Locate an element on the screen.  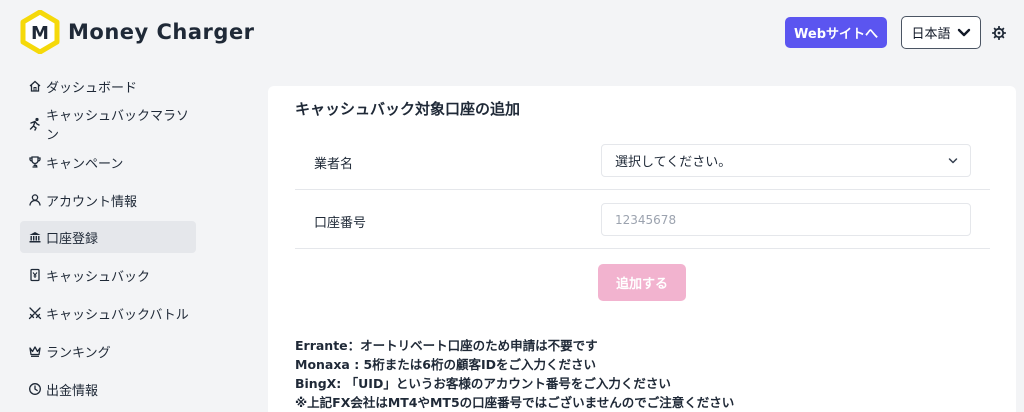
crown-icon is located at coordinates (35, 351).